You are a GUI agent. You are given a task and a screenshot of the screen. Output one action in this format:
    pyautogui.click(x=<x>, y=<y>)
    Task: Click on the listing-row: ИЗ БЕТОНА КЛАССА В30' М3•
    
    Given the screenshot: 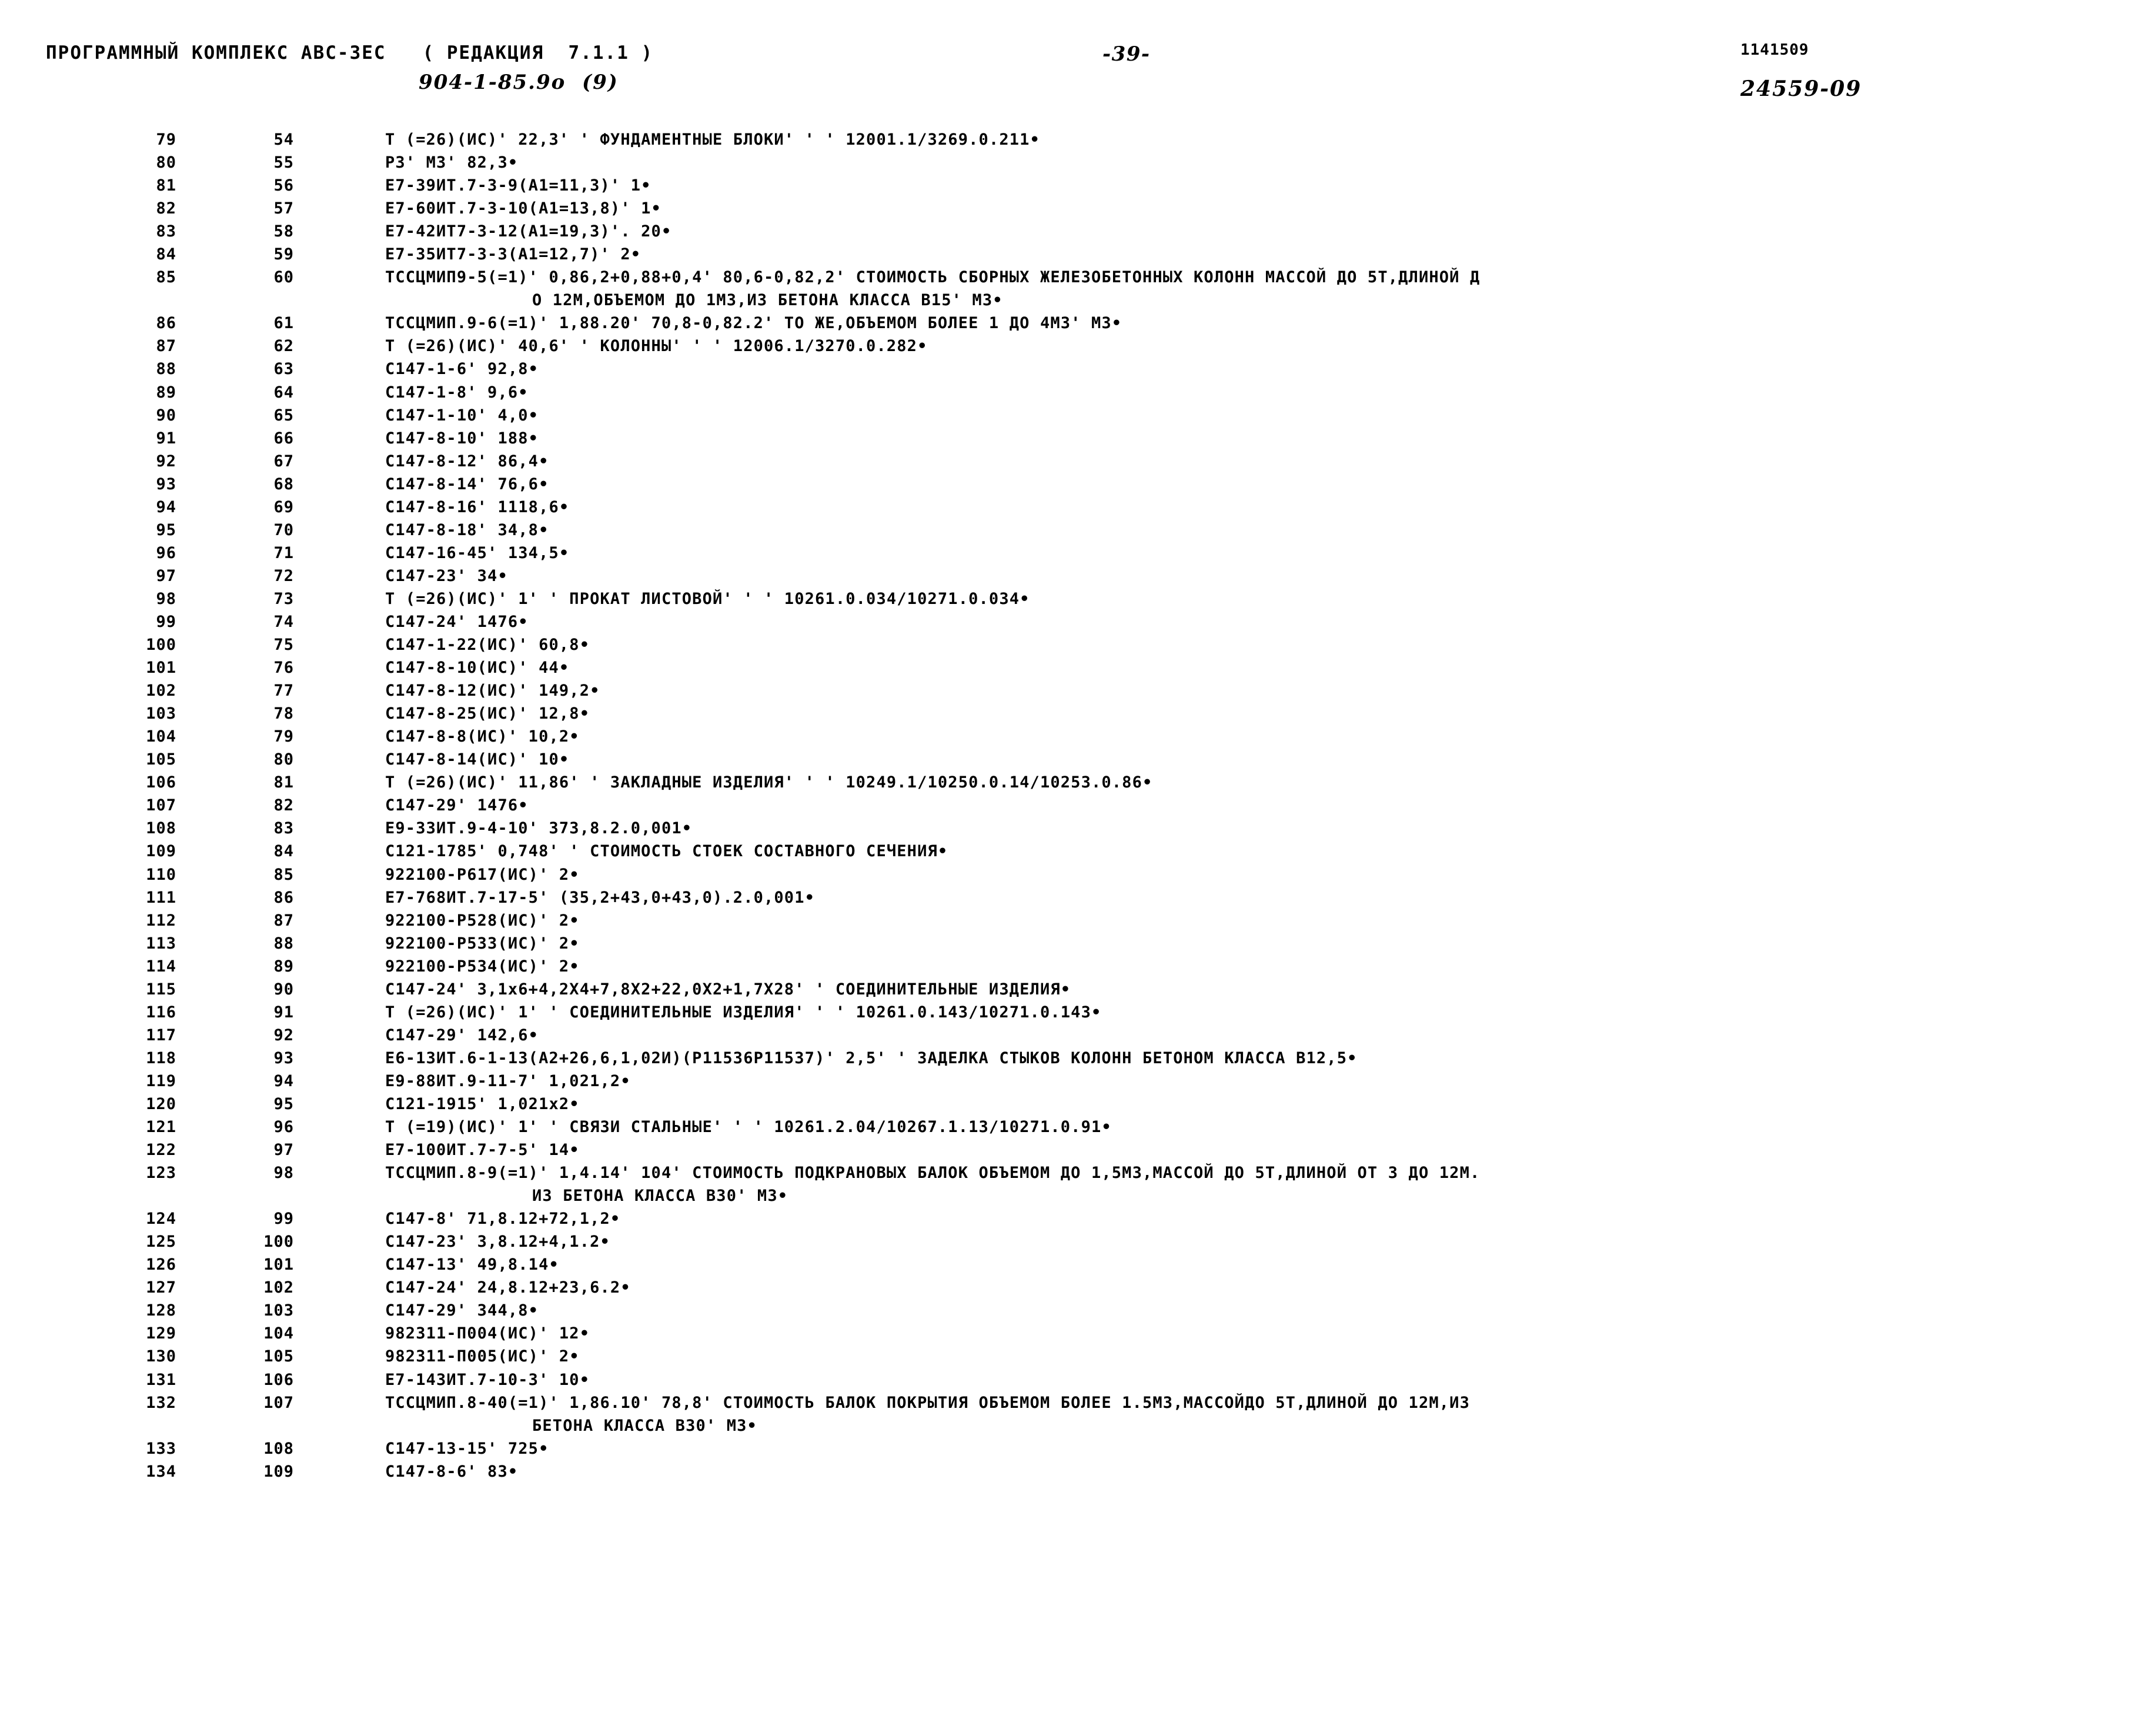 What is the action you would take?
    pyautogui.click(x=1076, y=1198)
    